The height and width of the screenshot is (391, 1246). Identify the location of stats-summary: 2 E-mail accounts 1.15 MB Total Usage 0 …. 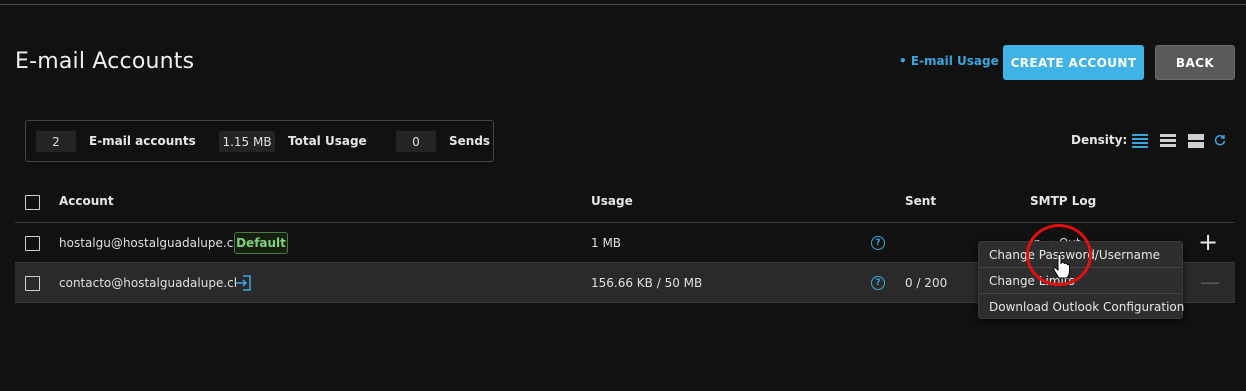
(259, 141).